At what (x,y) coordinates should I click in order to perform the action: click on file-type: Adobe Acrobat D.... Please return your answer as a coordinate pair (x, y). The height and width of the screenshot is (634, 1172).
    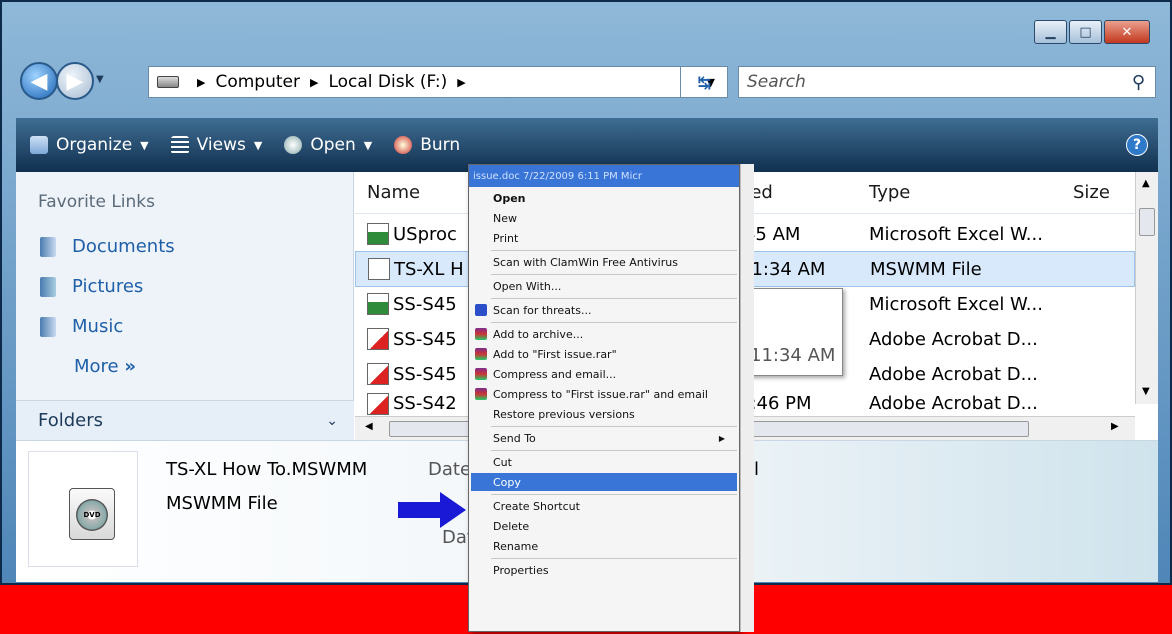
    Looking at the image, I should click on (953, 403).